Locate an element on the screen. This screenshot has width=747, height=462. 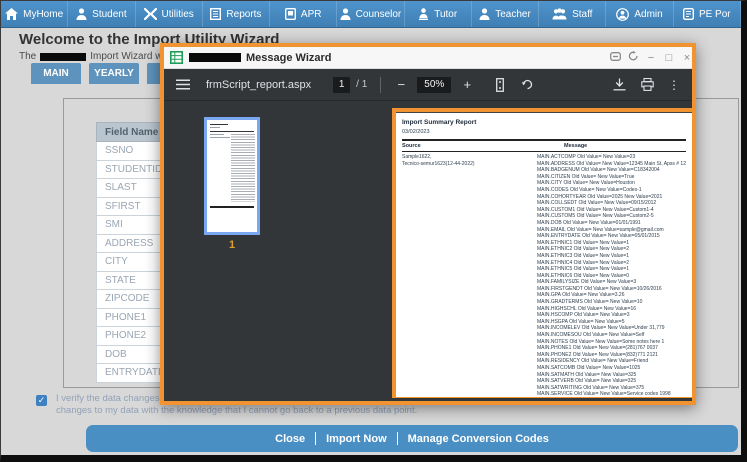
report-message-line: MAIN.GPA Old Value= New Value=3.26 is located at coordinates (580, 295).